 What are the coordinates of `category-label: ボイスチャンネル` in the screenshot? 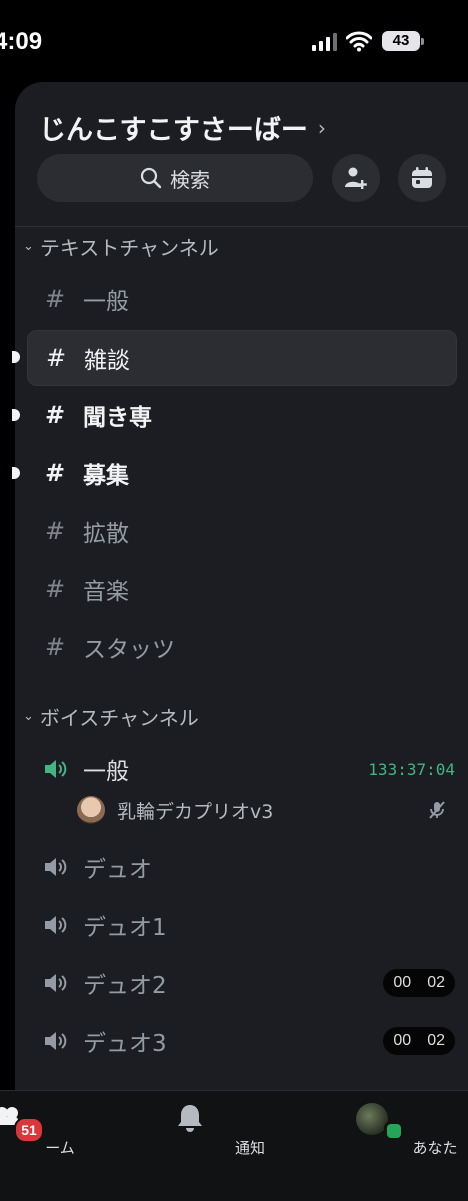 It's located at (119, 718).